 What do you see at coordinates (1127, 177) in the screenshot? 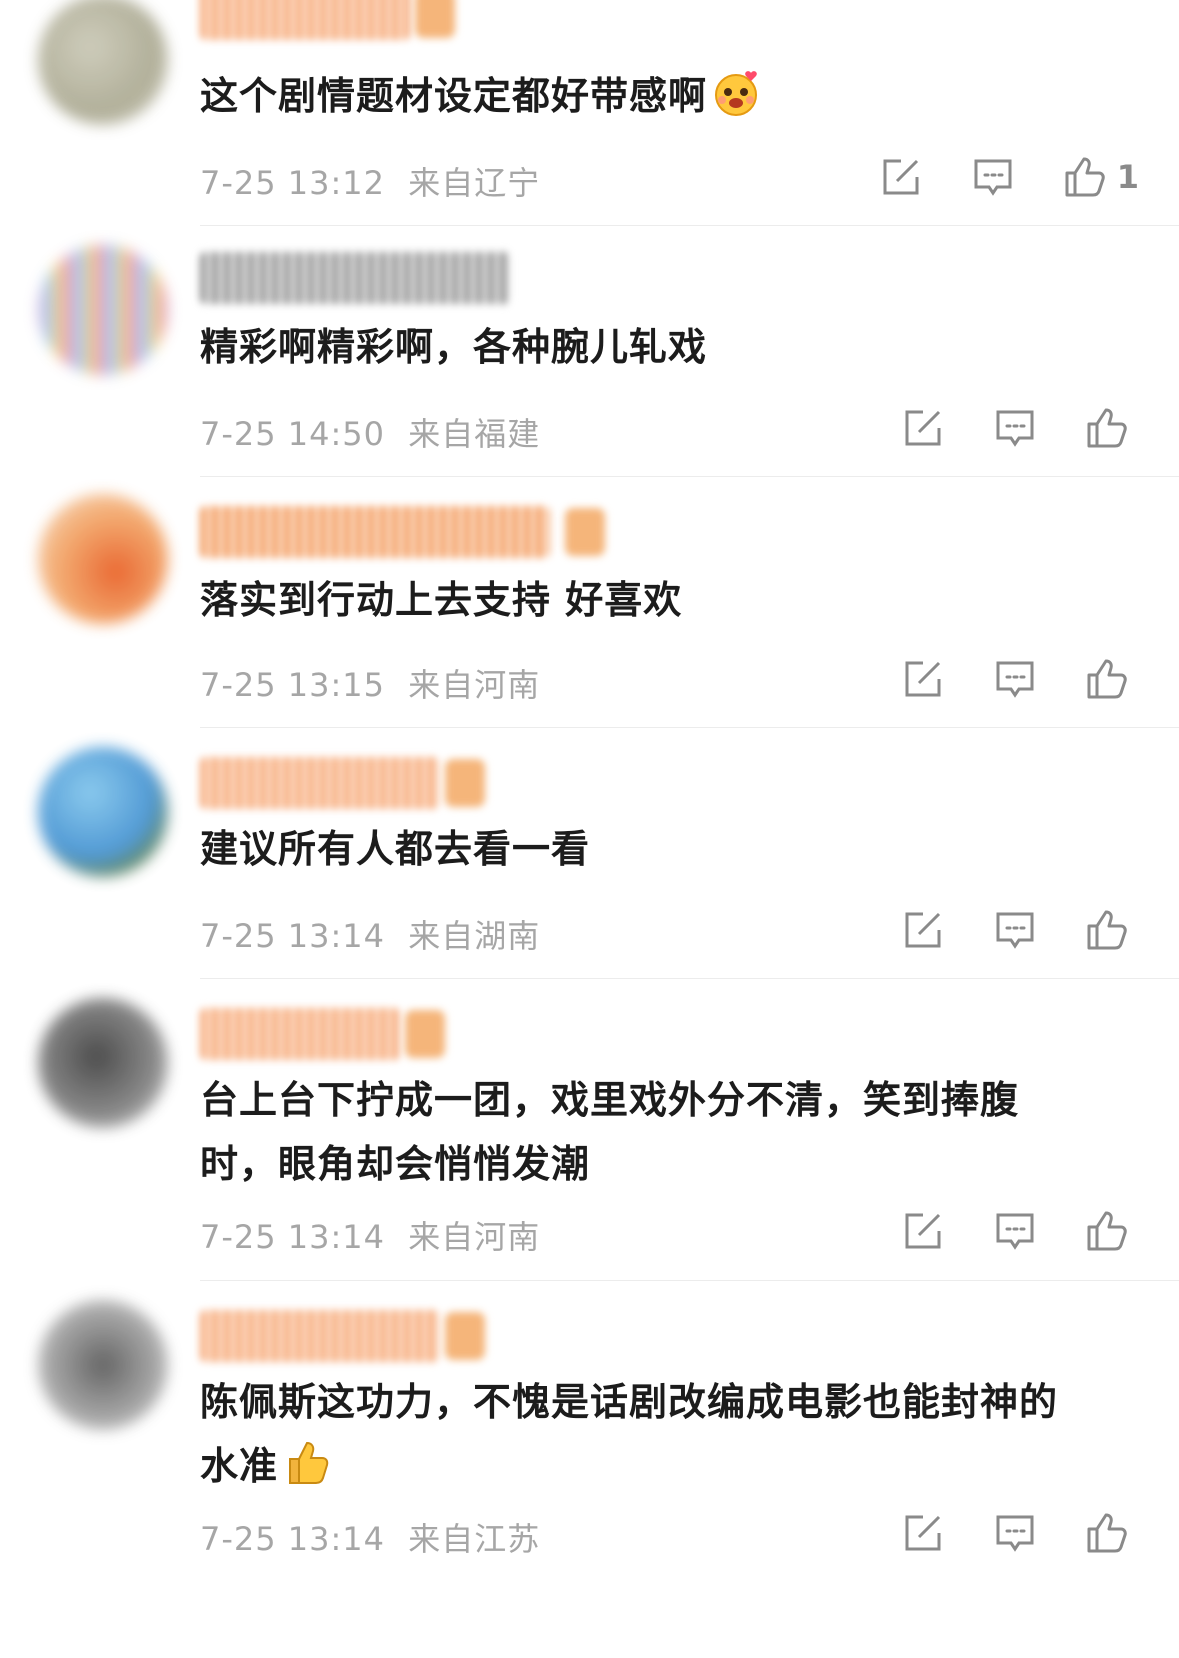
I see `like-count: 1` at bounding box center [1127, 177].